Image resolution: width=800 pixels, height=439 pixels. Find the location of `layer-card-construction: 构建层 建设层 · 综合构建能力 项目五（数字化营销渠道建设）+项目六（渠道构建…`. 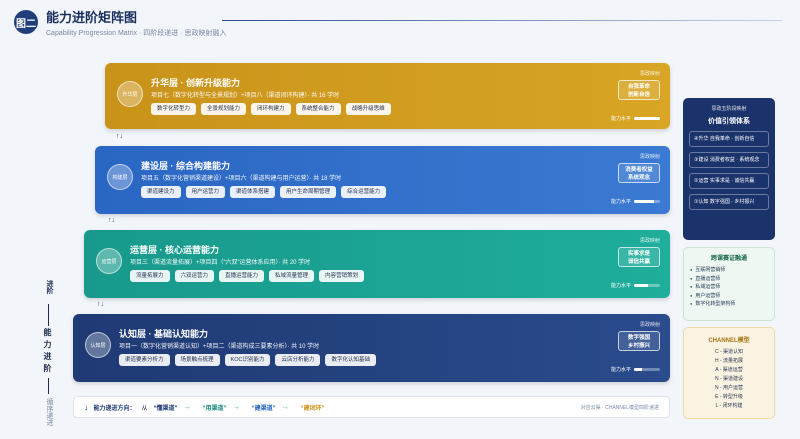

layer-card-construction: 构建层 建设层 · 综合构建能力 项目五（数字化营销渠道建设）+项目六（渠道构建… is located at coordinates (382, 180).